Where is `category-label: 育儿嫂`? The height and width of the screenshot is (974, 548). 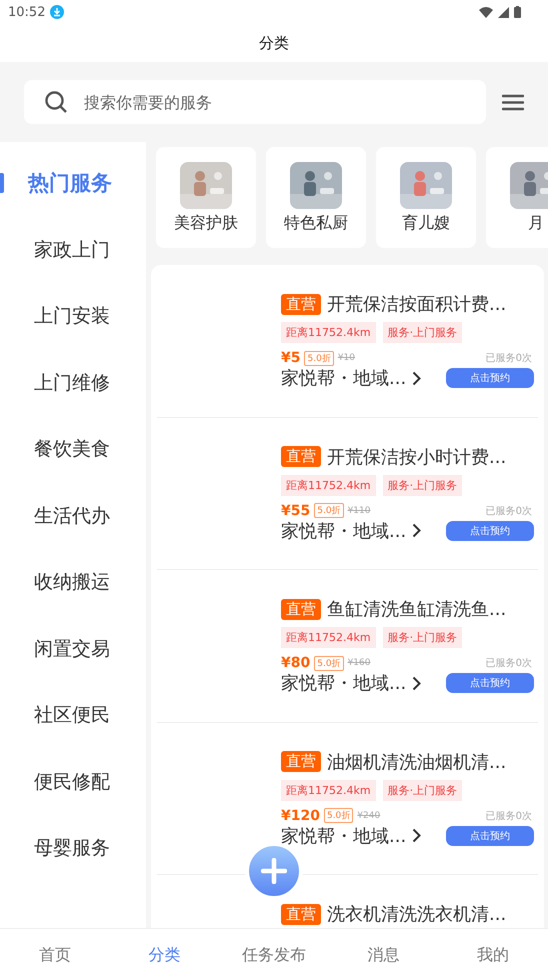 category-label: 育儿嫂 is located at coordinates (426, 223).